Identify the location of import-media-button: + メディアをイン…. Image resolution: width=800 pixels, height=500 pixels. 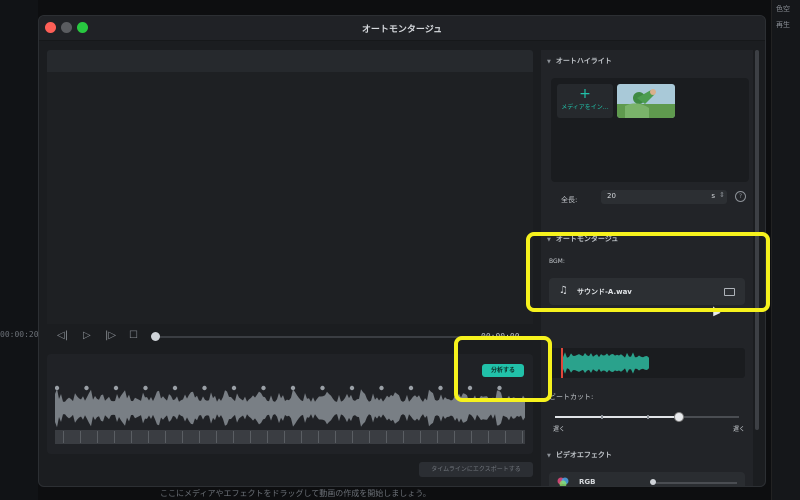
(585, 101).